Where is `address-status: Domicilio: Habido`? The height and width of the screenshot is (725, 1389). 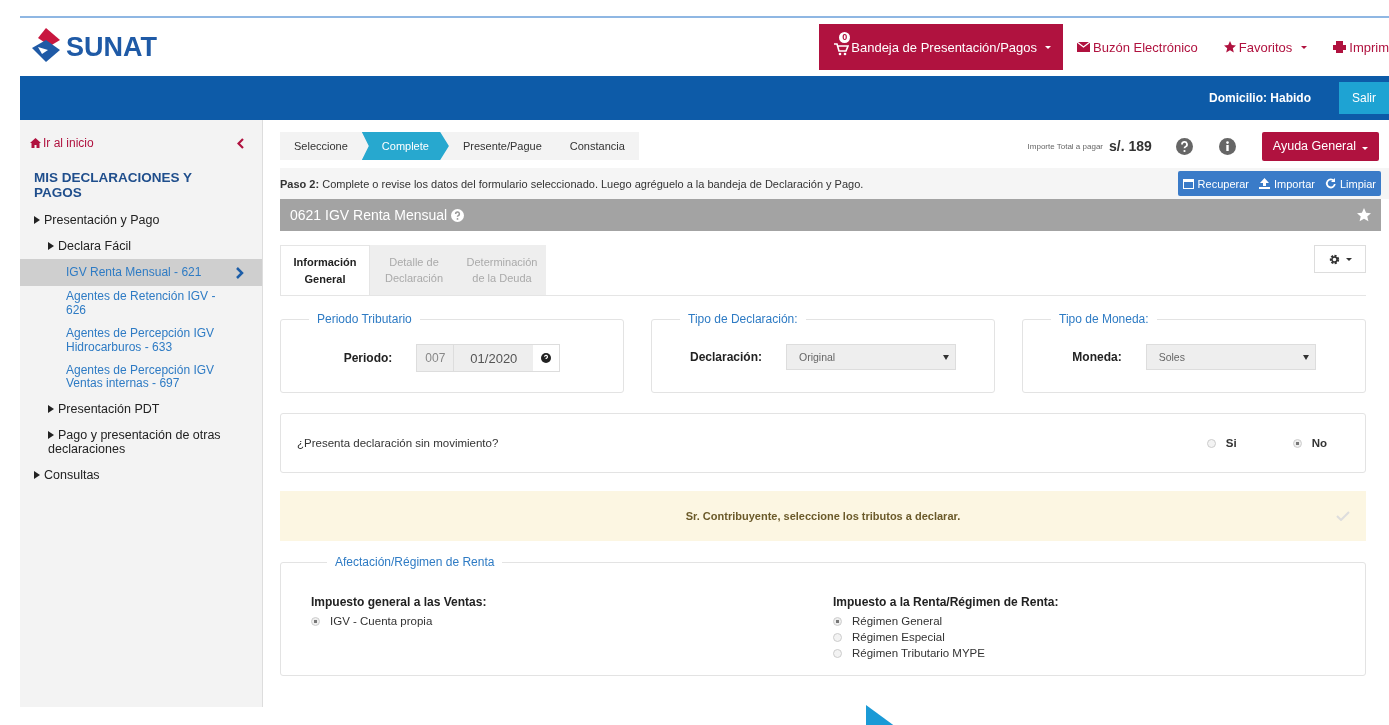 address-status: Domicilio: Habido is located at coordinates (1260, 98).